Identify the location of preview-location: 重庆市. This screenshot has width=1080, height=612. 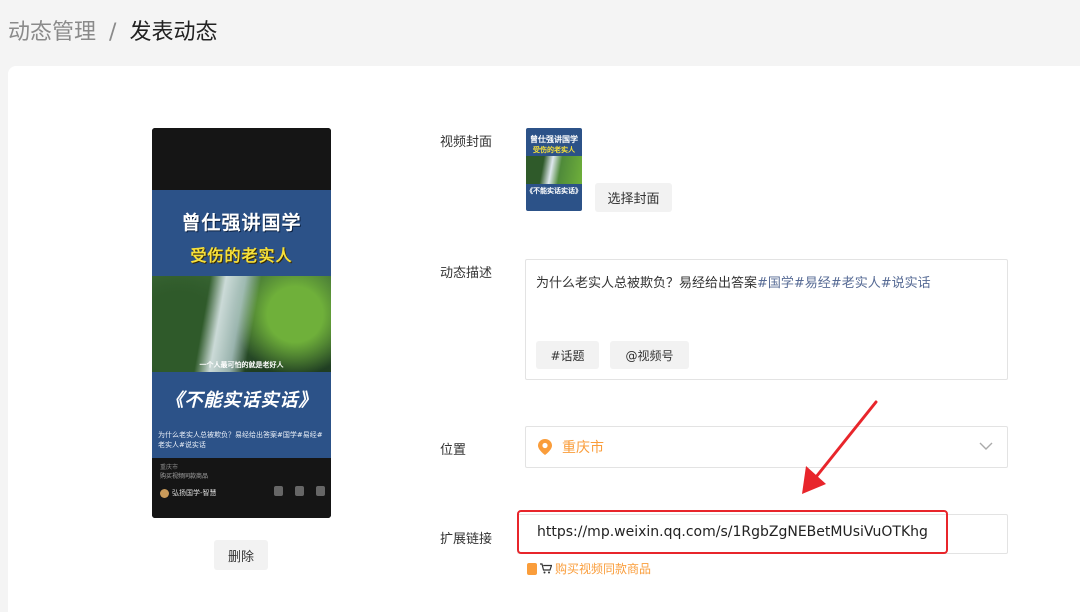
(169, 467).